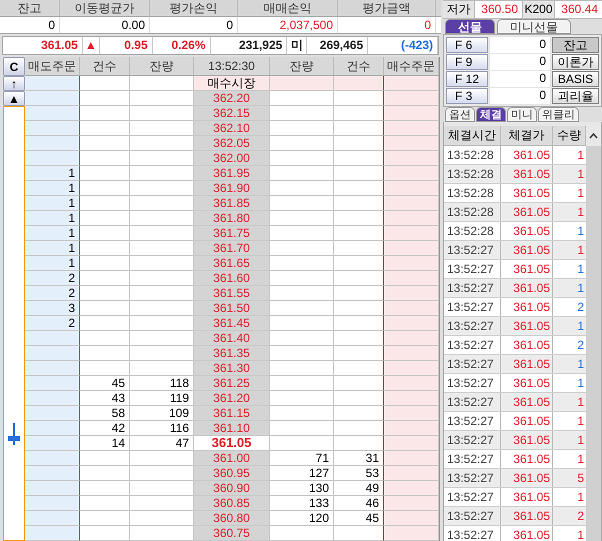 This screenshot has width=602, height=541. What do you see at coordinates (302, 488) in the screenshot?
I see `table-cell: 130` at bounding box center [302, 488].